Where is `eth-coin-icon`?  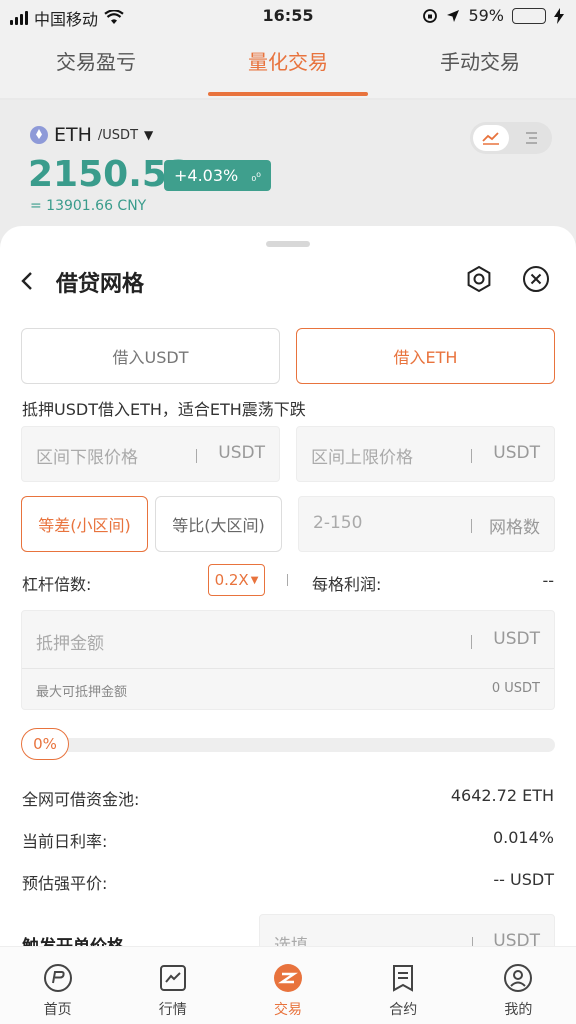 eth-coin-icon is located at coordinates (39, 135).